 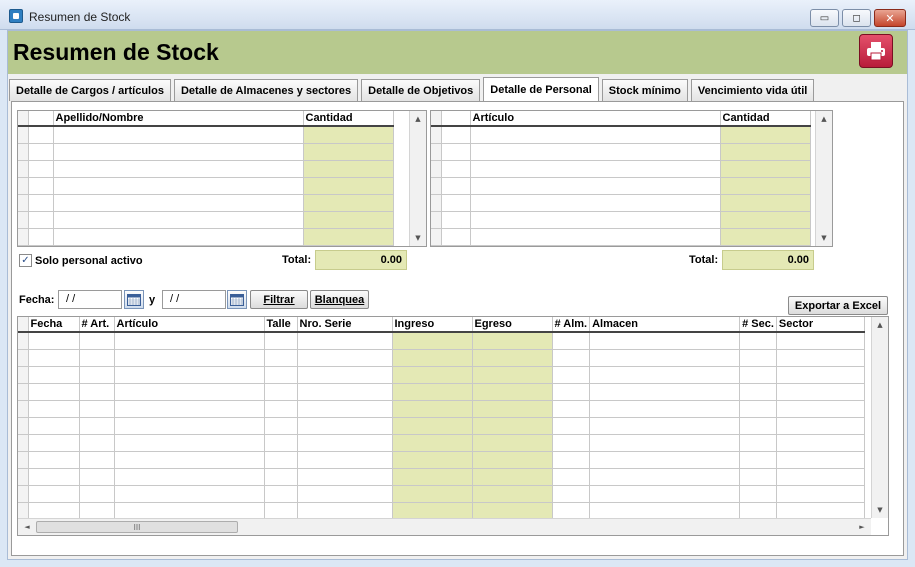 I want to click on horizontal-scroll-thumb: III, so click(x=137, y=527).